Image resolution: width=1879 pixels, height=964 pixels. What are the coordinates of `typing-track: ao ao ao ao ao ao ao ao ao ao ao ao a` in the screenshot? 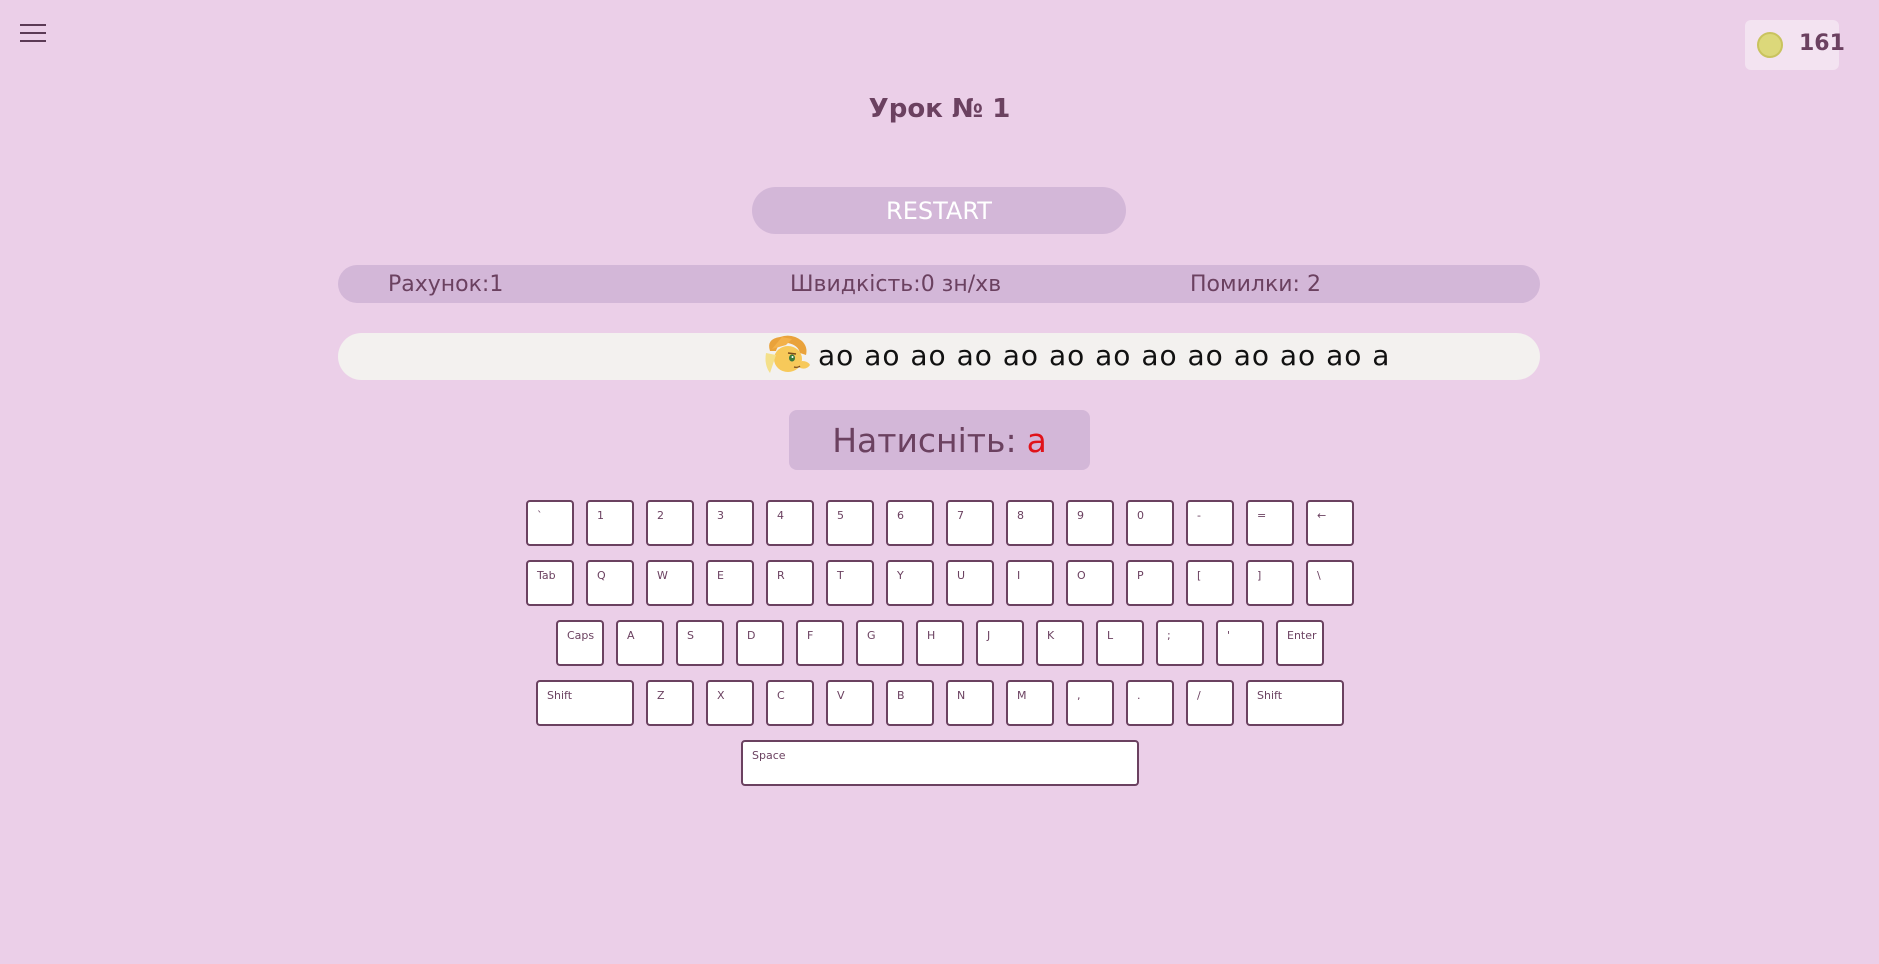 It's located at (939, 356).